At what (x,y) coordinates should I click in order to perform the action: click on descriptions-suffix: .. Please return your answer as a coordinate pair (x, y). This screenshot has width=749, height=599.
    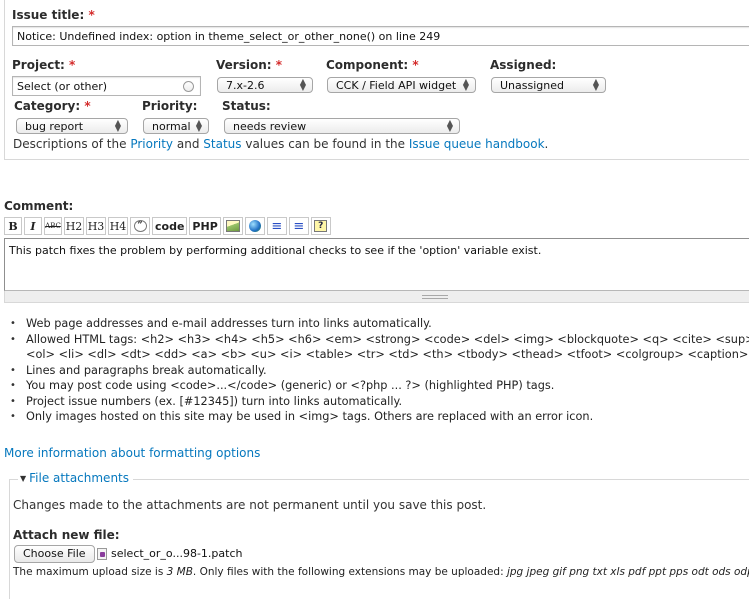
    Looking at the image, I should click on (546, 144).